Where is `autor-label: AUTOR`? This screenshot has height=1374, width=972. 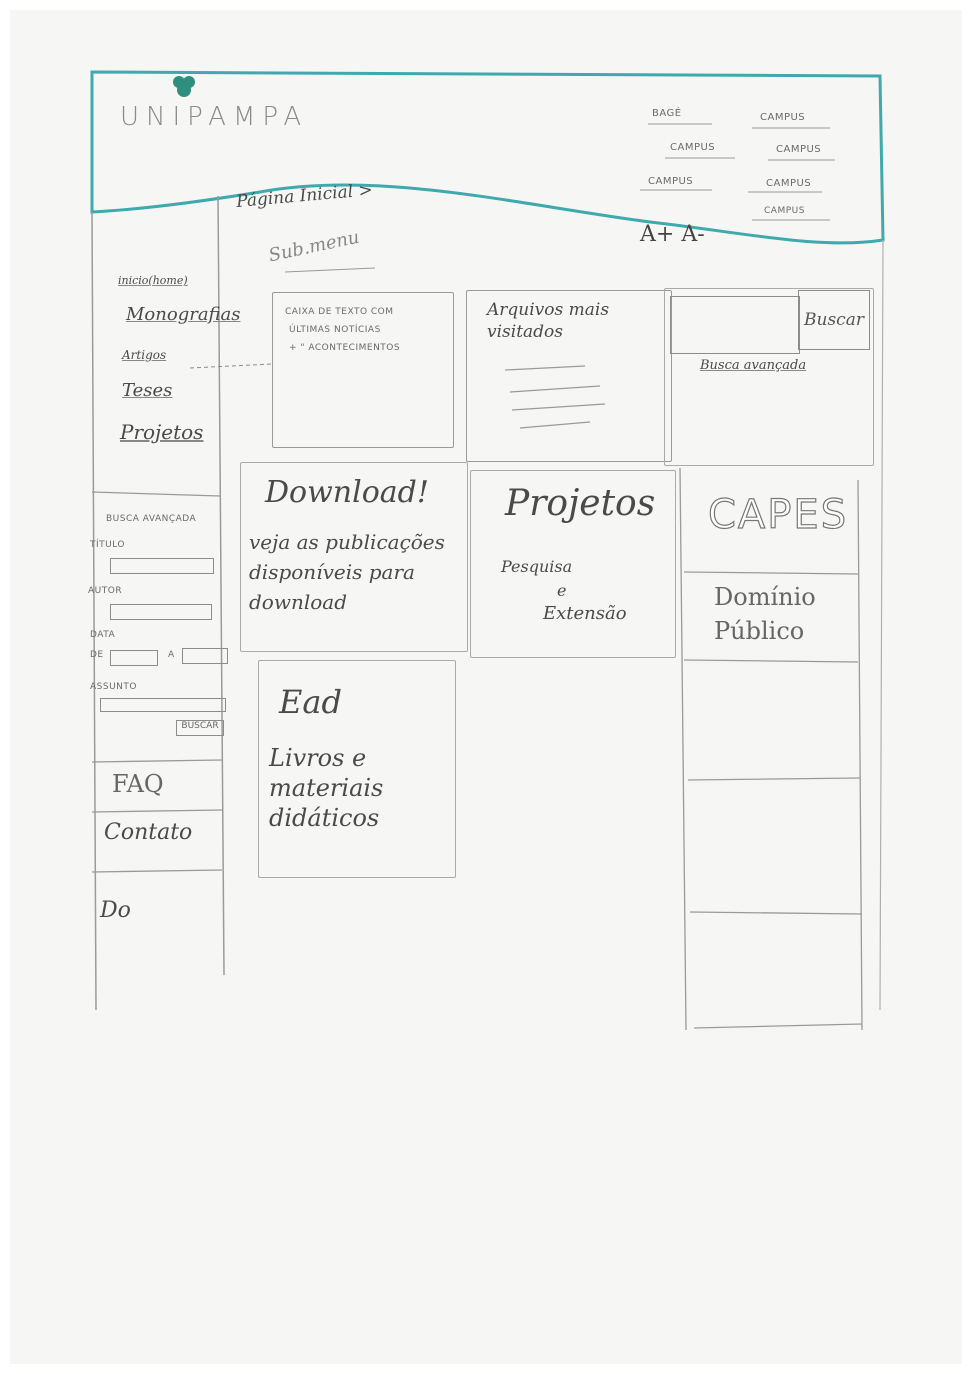
autor-label: AUTOR is located at coordinates (105, 591).